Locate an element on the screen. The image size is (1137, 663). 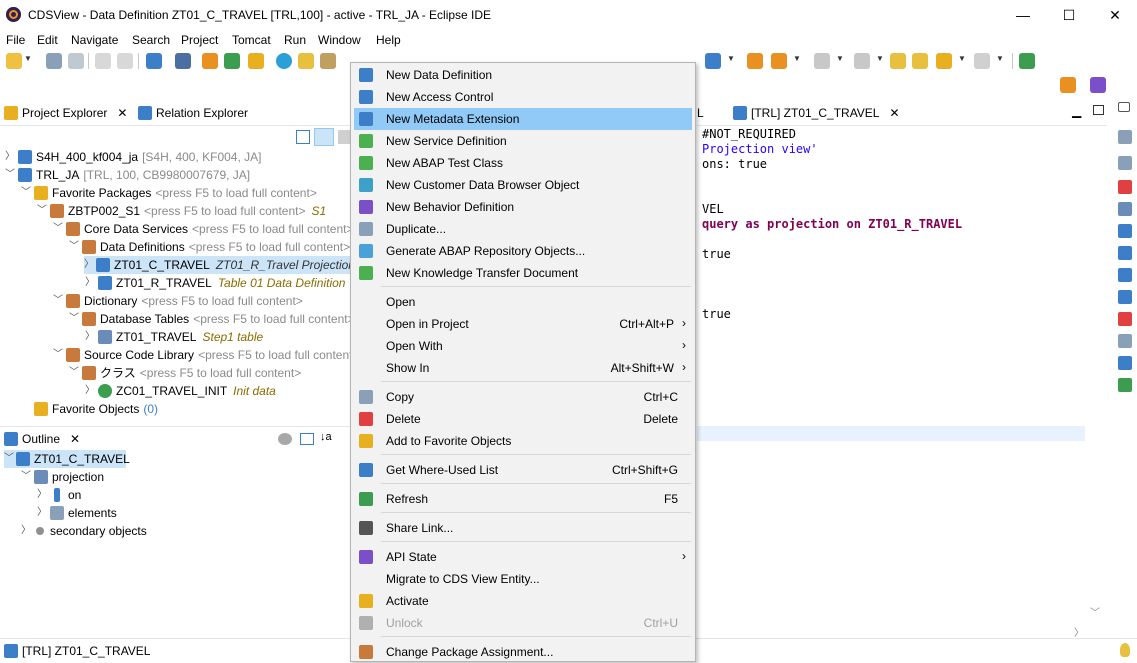
menu-item-activate: Activate is located at coordinates (523, 601).